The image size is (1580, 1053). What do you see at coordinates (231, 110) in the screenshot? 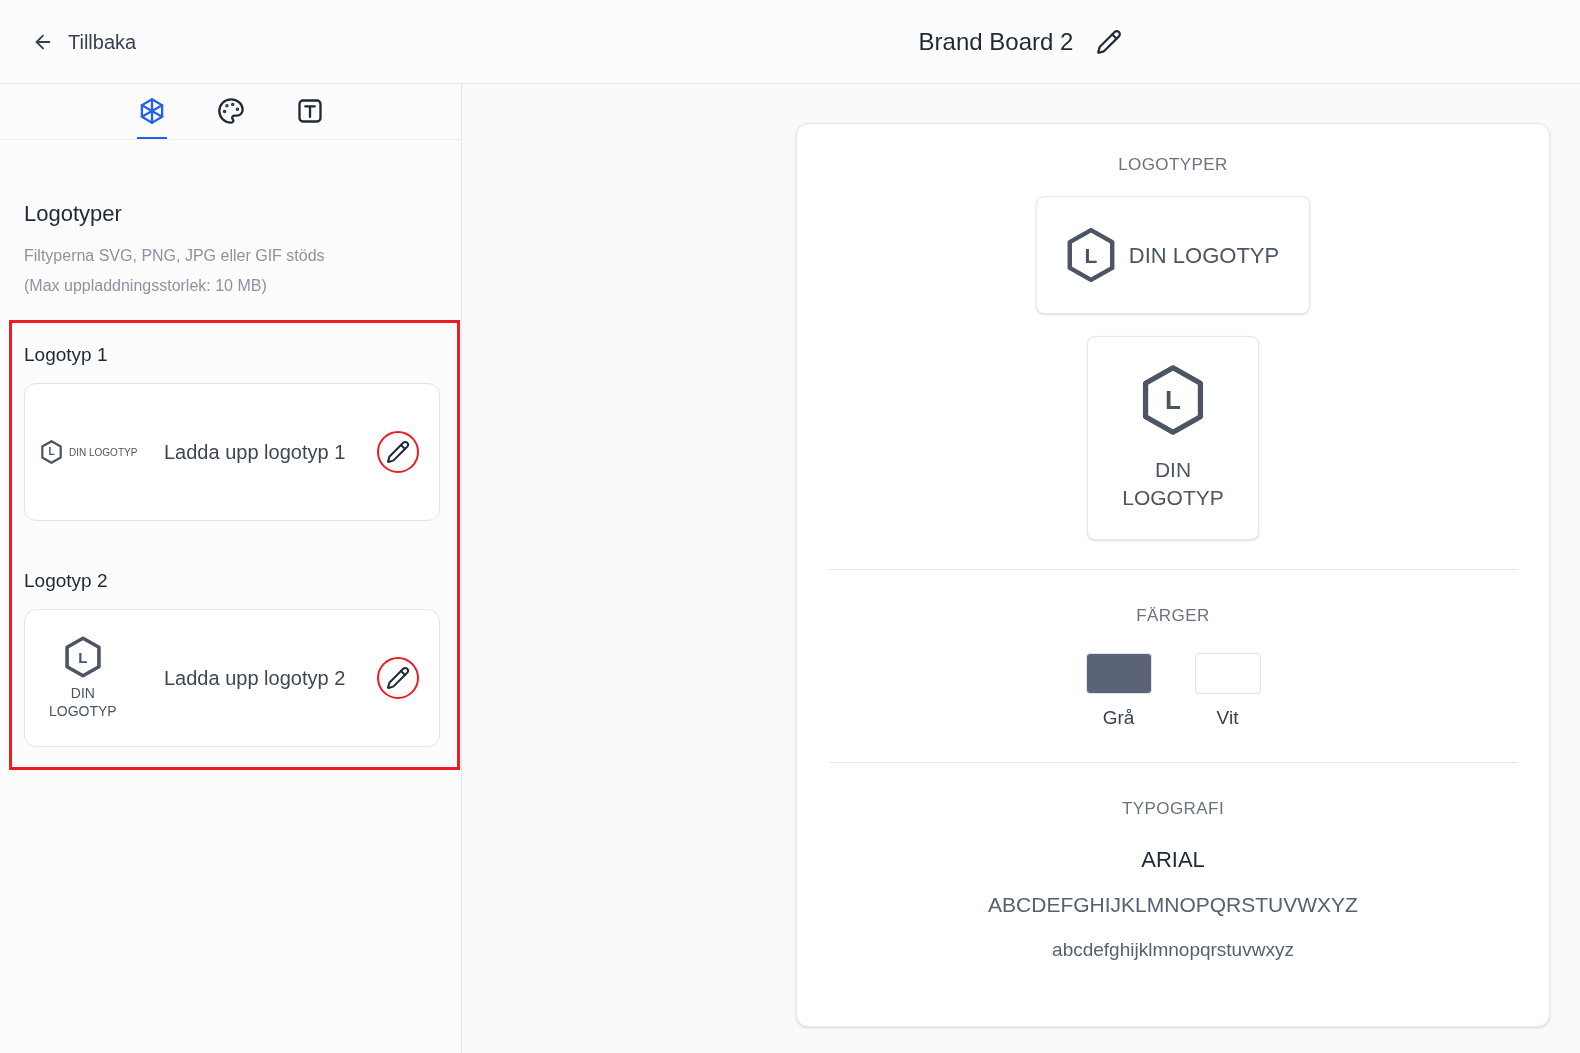
I see `palette-icon` at bounding box center [231, 110].